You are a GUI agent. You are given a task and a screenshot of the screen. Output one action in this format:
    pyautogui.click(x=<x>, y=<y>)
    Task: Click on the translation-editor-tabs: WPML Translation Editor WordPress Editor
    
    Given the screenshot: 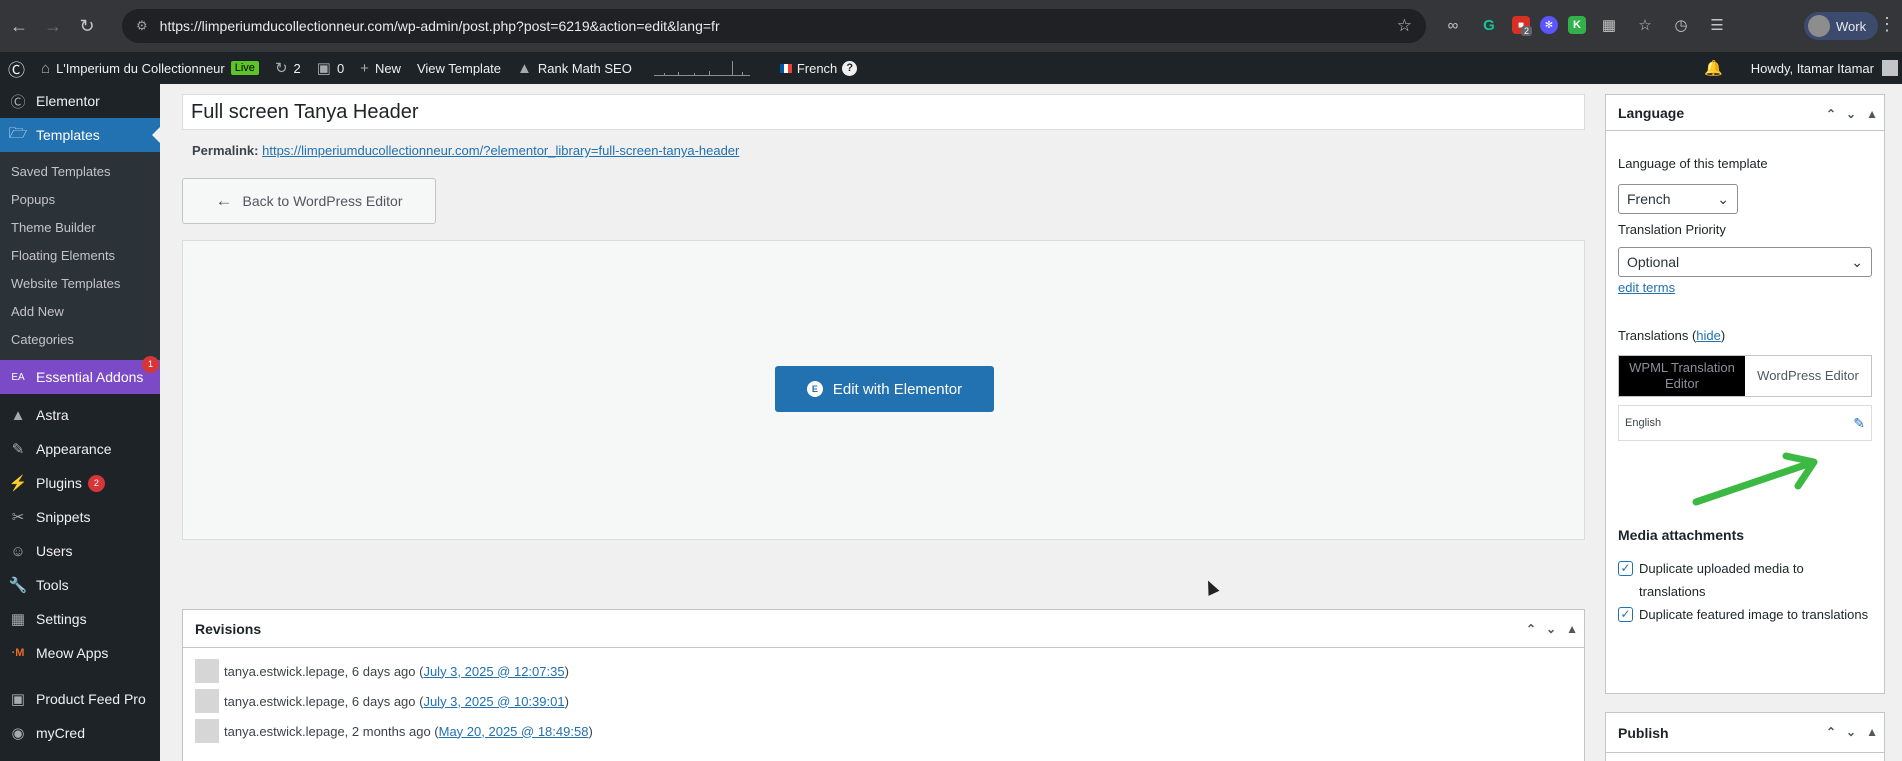 What is the action you would take?
    pyautogui.click(x=1745, y=376)
    